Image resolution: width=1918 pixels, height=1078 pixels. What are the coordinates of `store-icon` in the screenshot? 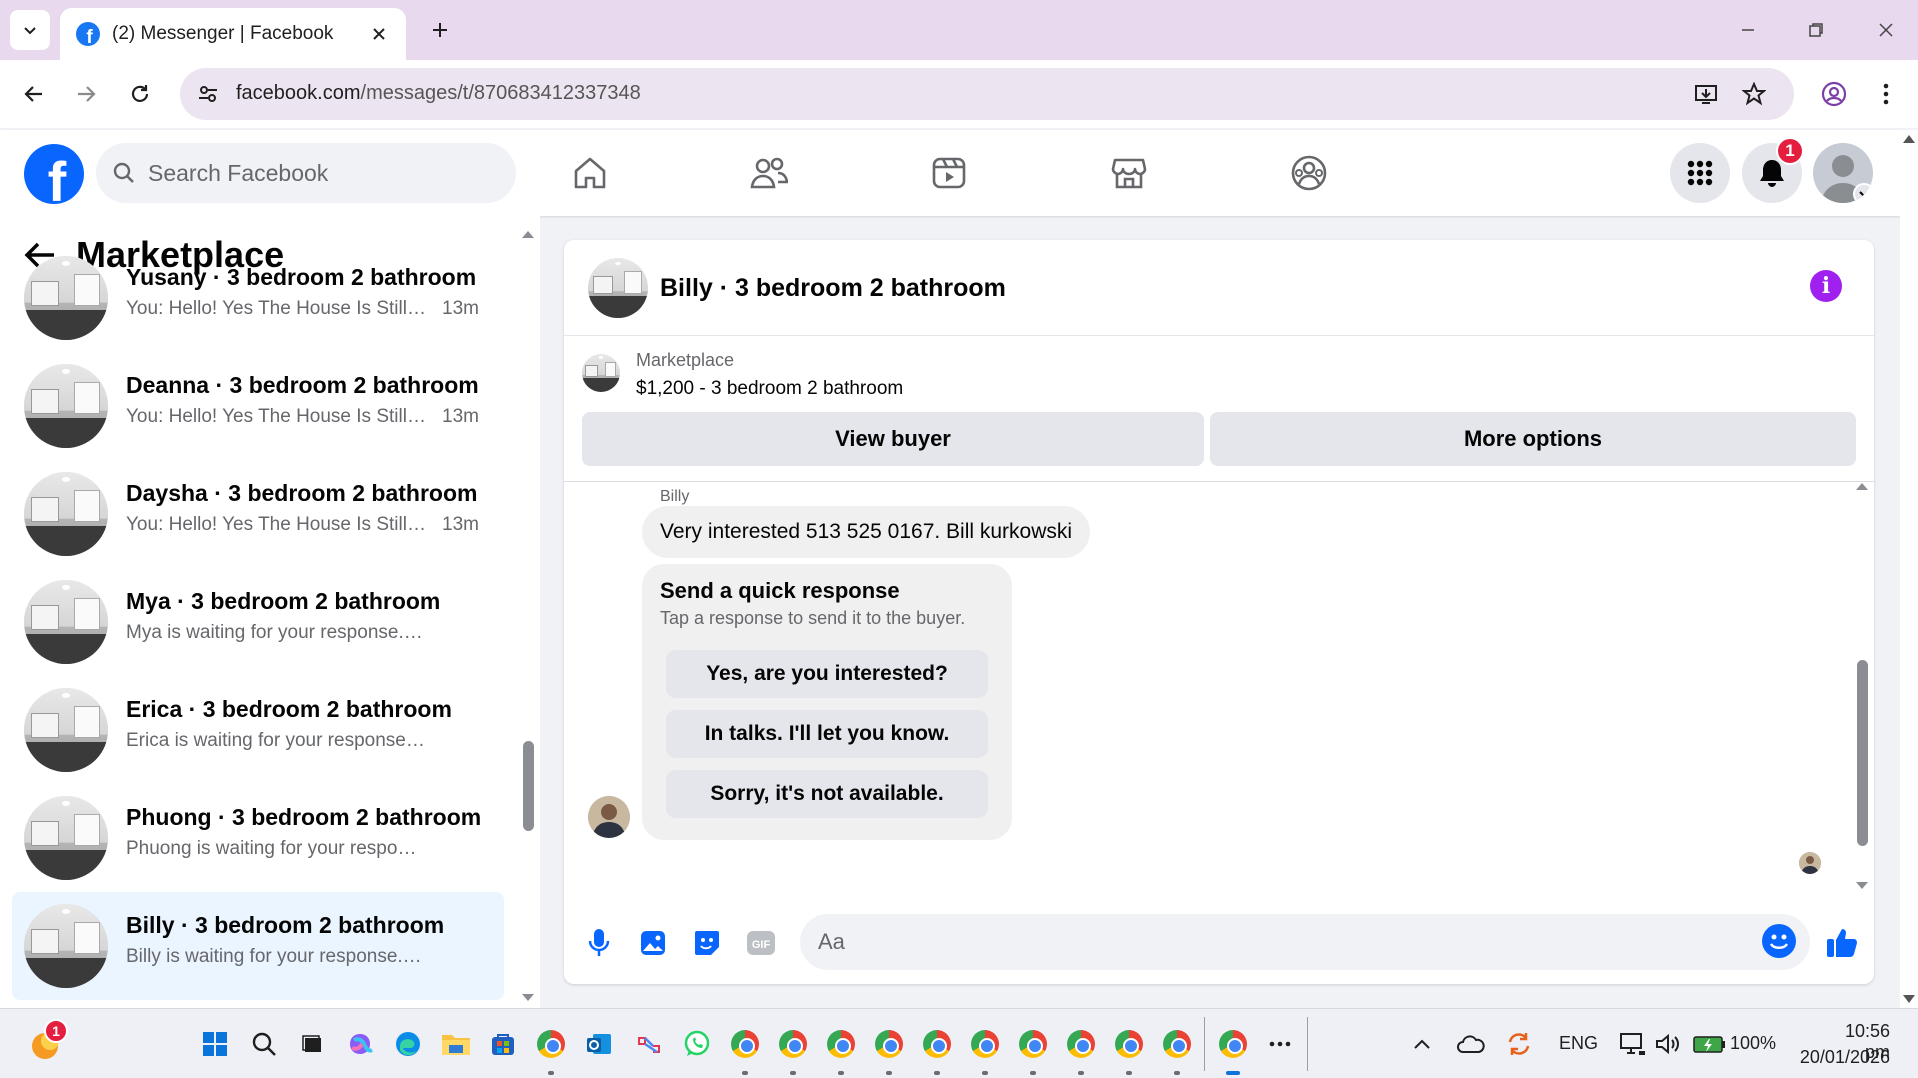 It's located at (503, 1044).